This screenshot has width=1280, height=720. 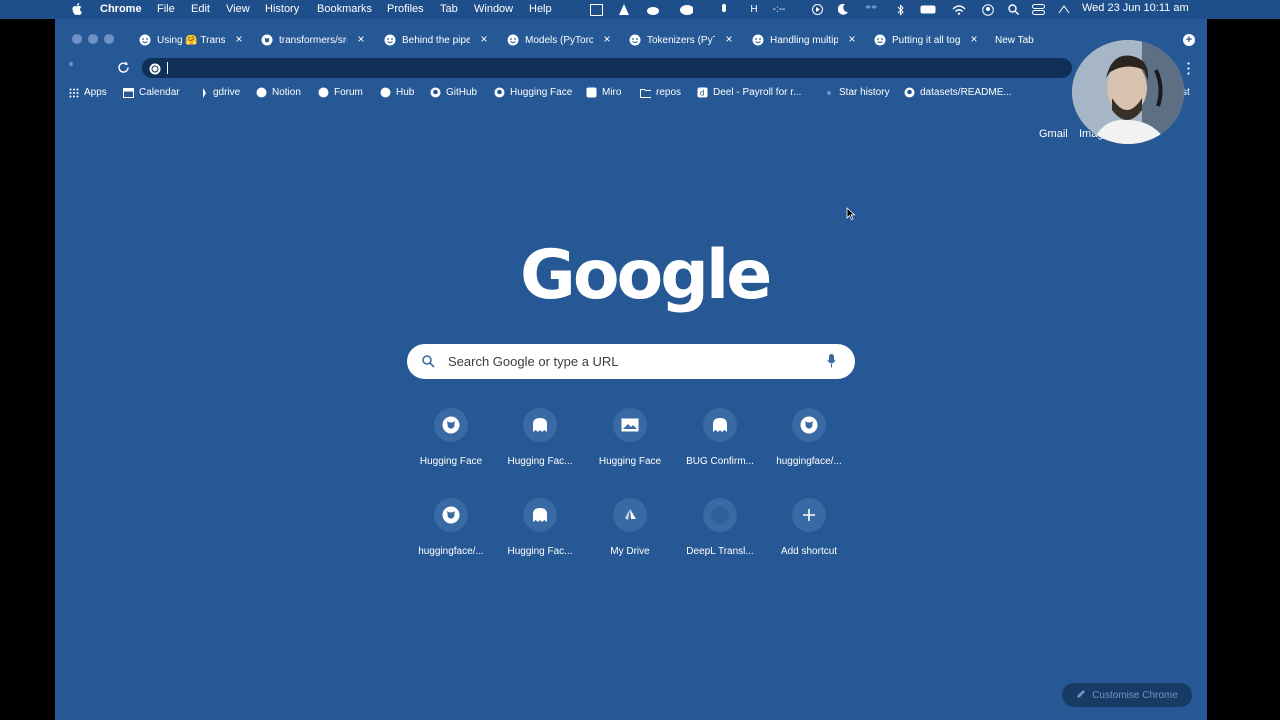 What do you see at coordinates (405, 9) in the screenshot?
I see `menu-profiles: Profiles` at bounding box center [405, 9].